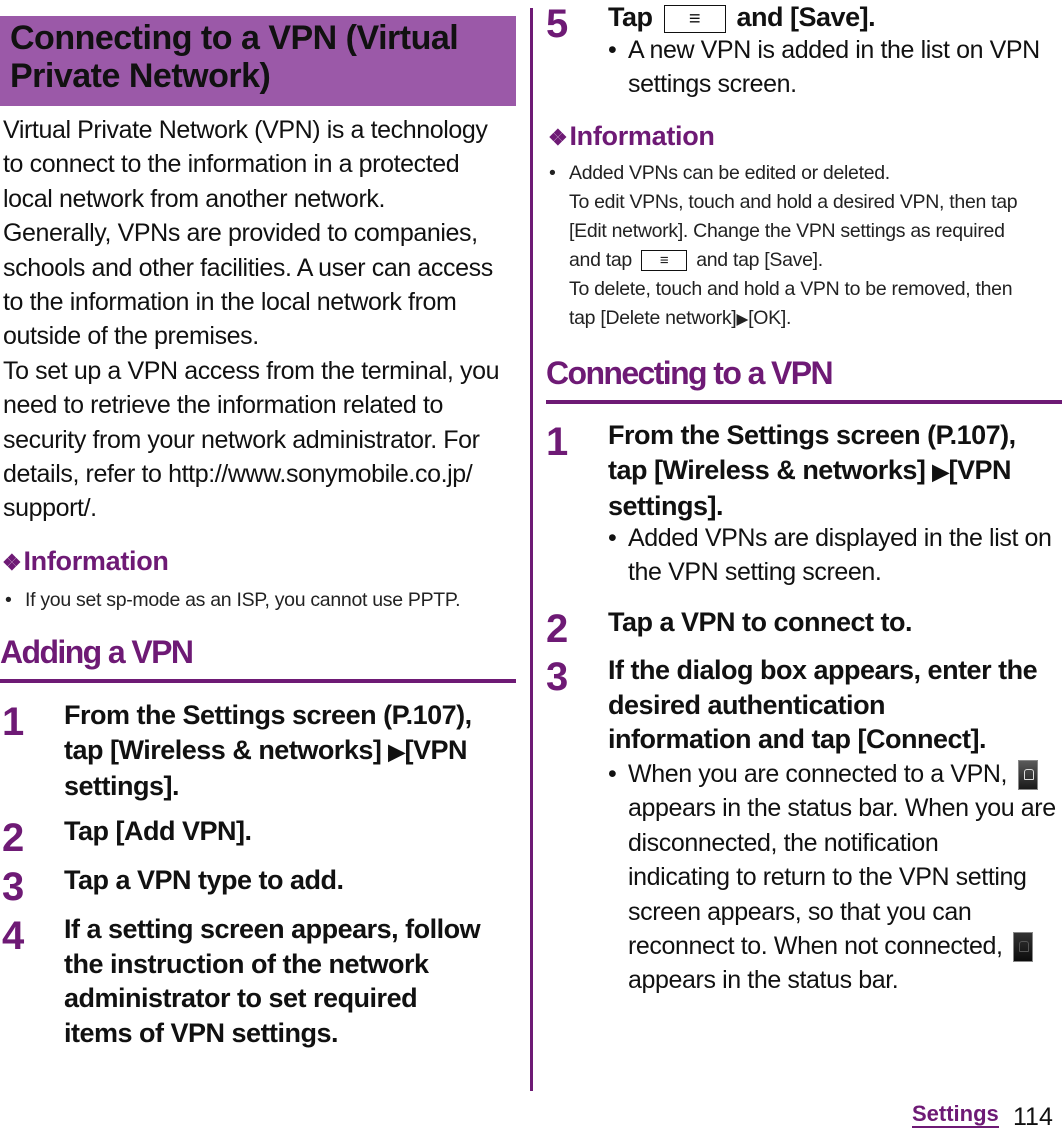 This screenshot has width=1062, height=1133. Describe the element at coordinates (653, 318) in the screenshot. I see `info-line: tap [Delete network]` at that location.